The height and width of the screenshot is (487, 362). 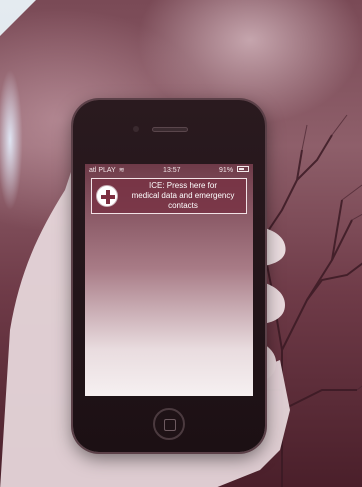 What do you see at coordinates (183, 205) in the screenshot?
I see `ice-text-line3: contacts` at bounding box center [183, 205].